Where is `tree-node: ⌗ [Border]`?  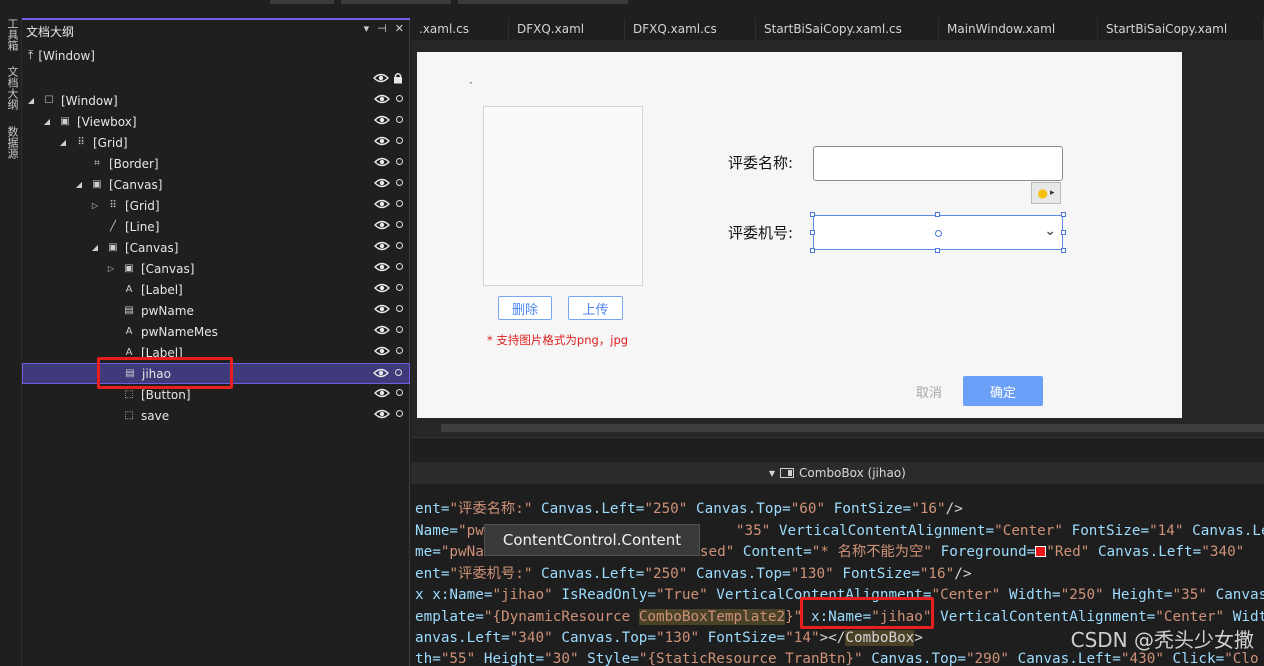
tree-node: ⌗ [Border] is located at coordinates (216, 163).